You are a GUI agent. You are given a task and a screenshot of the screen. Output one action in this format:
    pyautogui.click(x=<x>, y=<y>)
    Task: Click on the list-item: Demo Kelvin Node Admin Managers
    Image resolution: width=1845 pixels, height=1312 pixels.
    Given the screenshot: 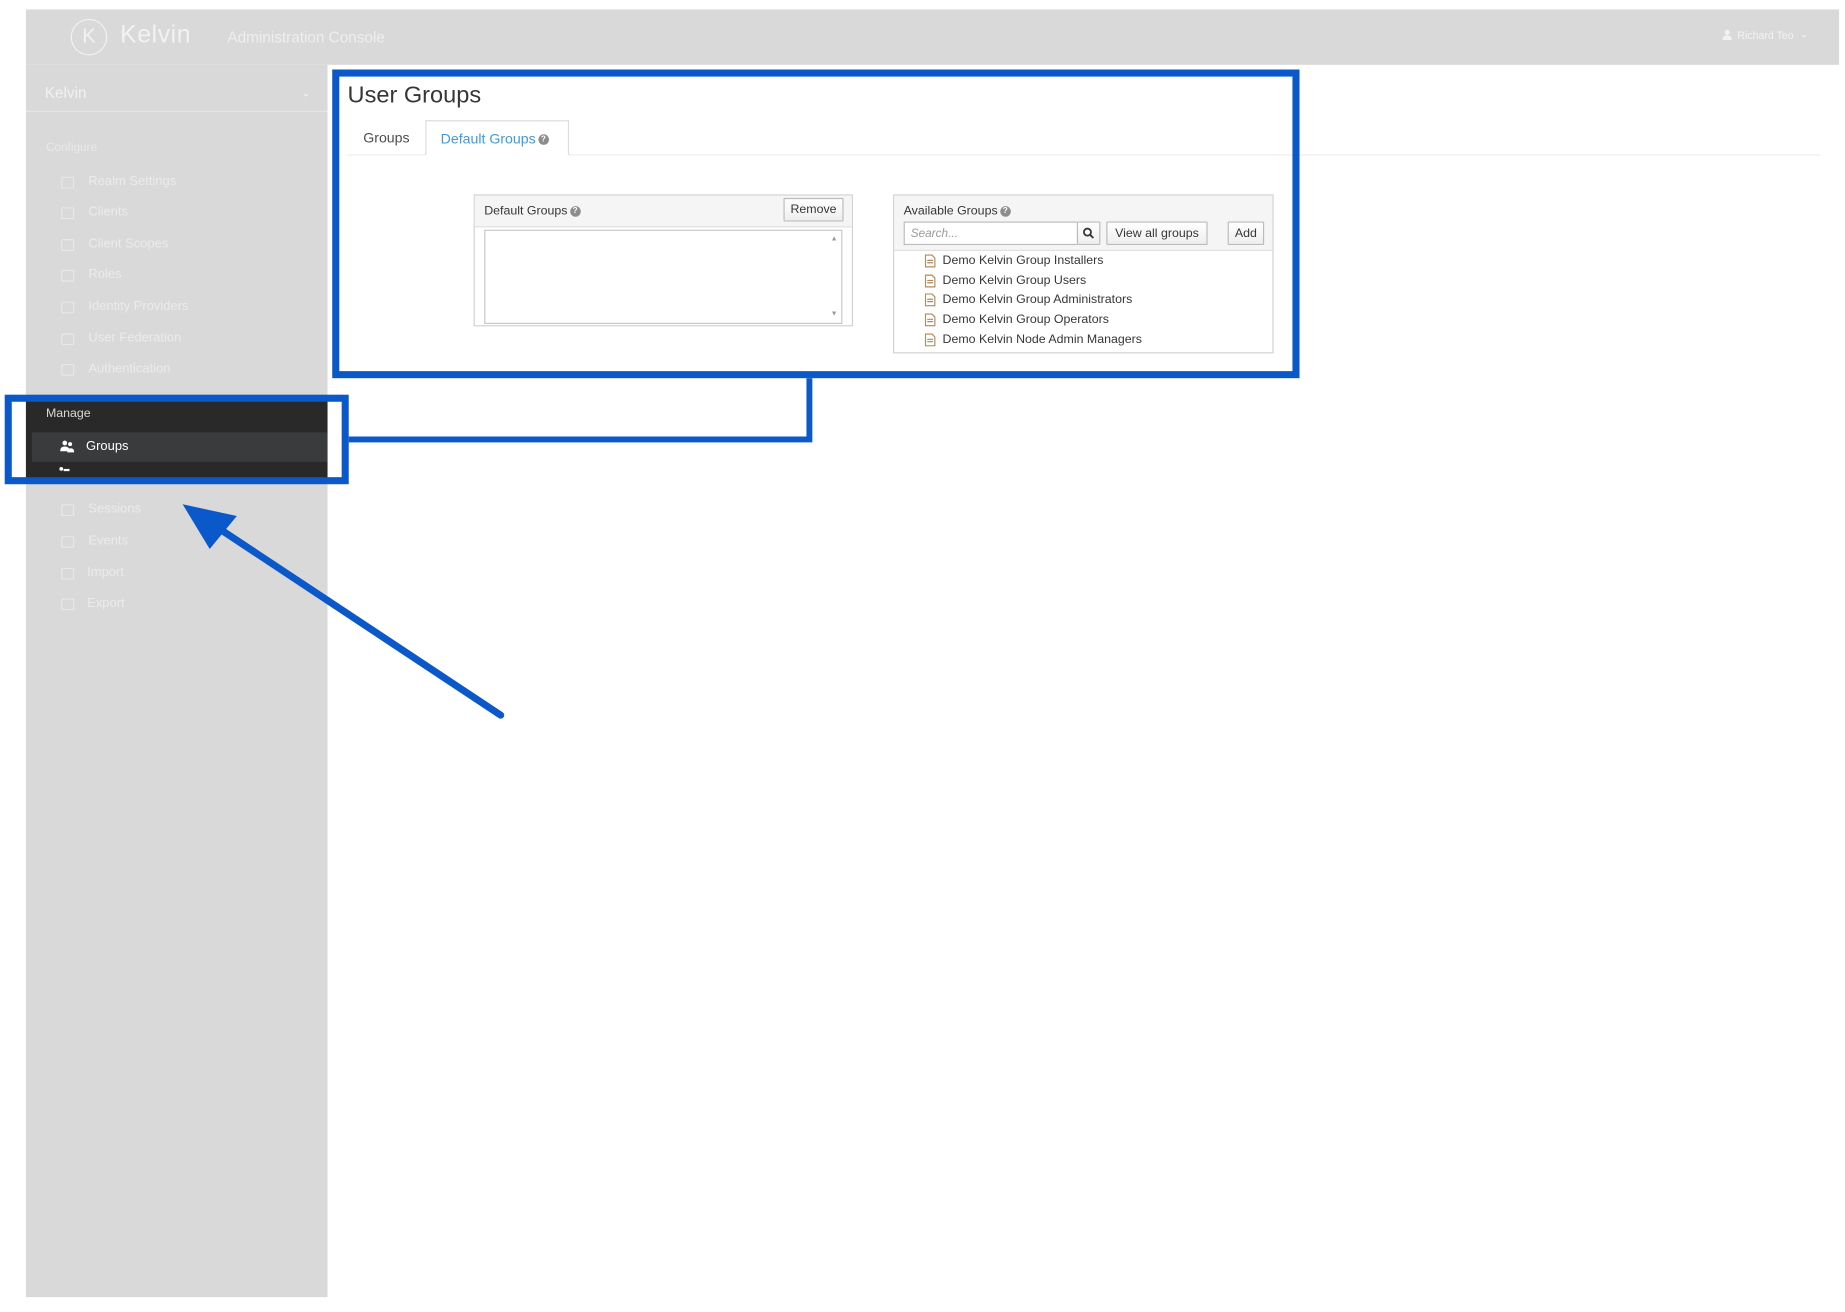 What is the action you would take?
    pyautogui.click(x=1033, y=339)
    